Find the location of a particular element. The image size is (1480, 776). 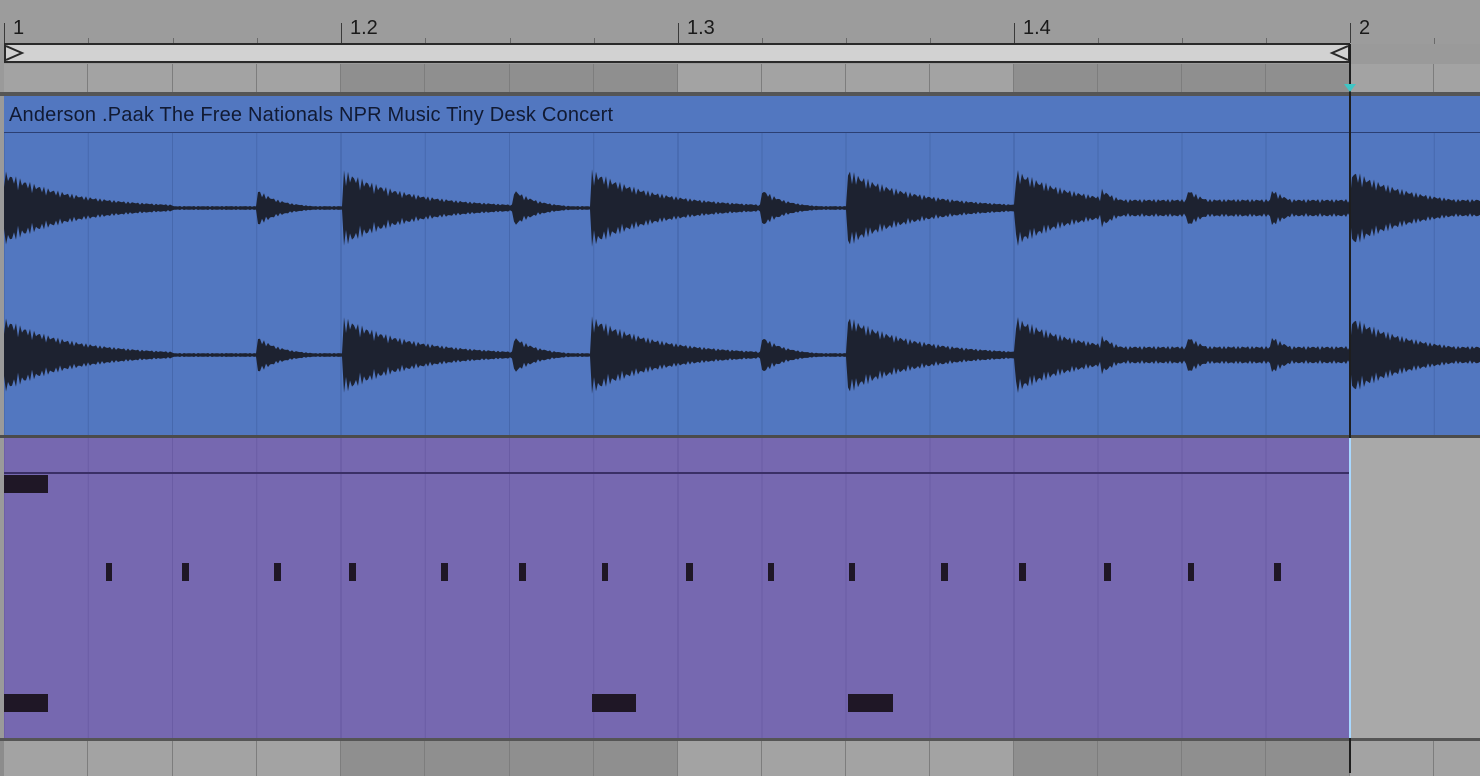

loop-brace is located at coordinates (677, 53).